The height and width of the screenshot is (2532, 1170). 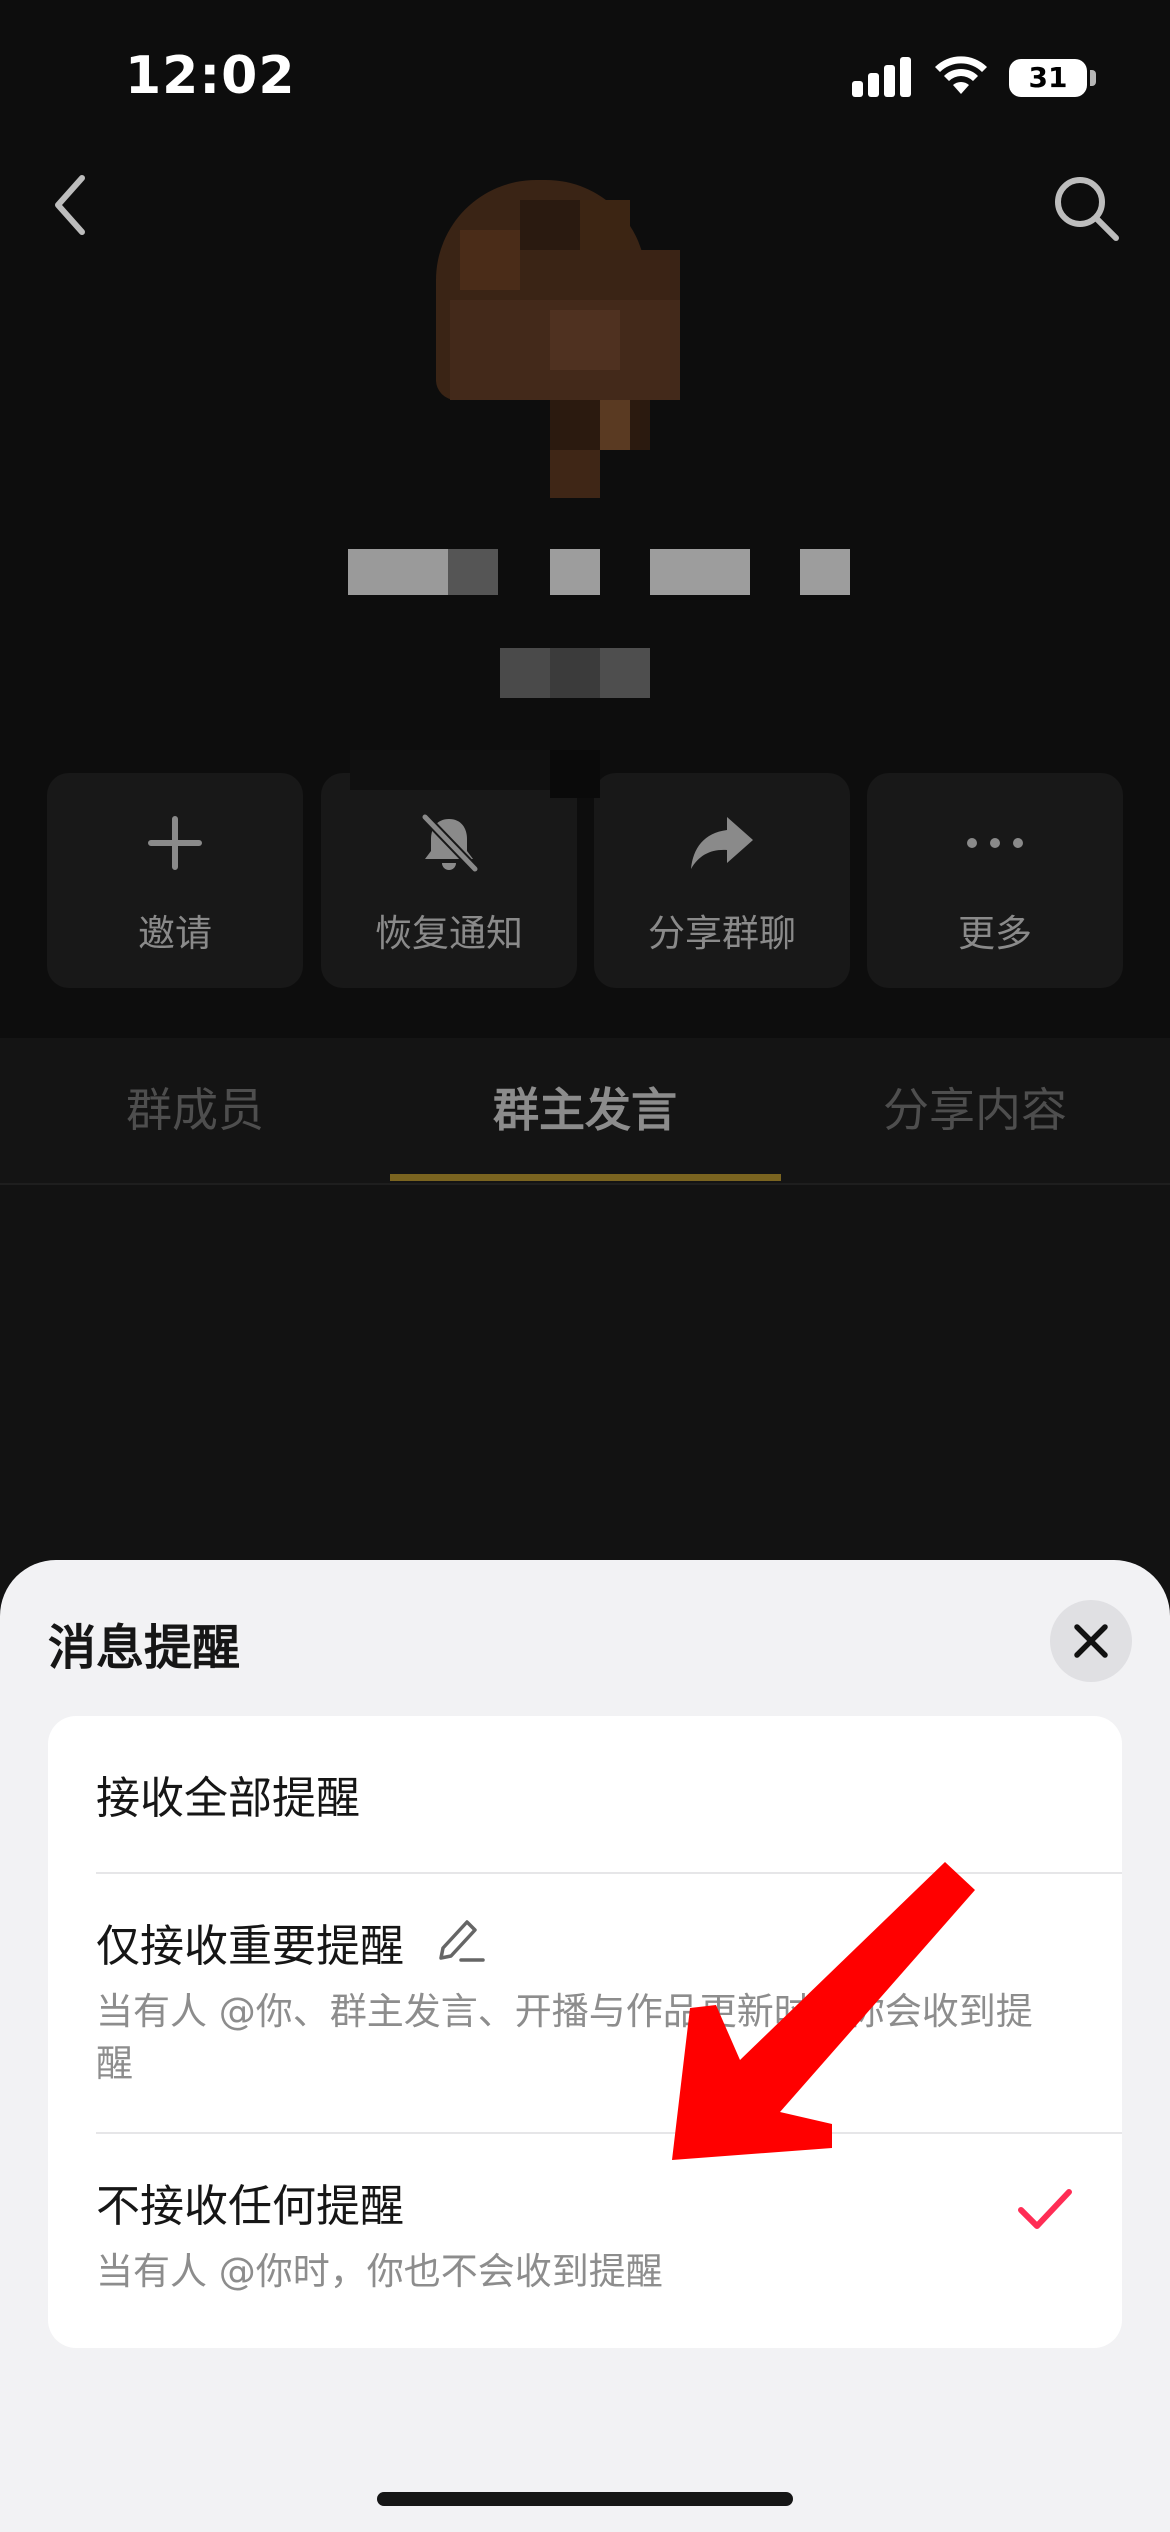 What do you see at coordinates (525, 774) in the screenshot?
I see `redacted-block` at bounding box center [525, 774].